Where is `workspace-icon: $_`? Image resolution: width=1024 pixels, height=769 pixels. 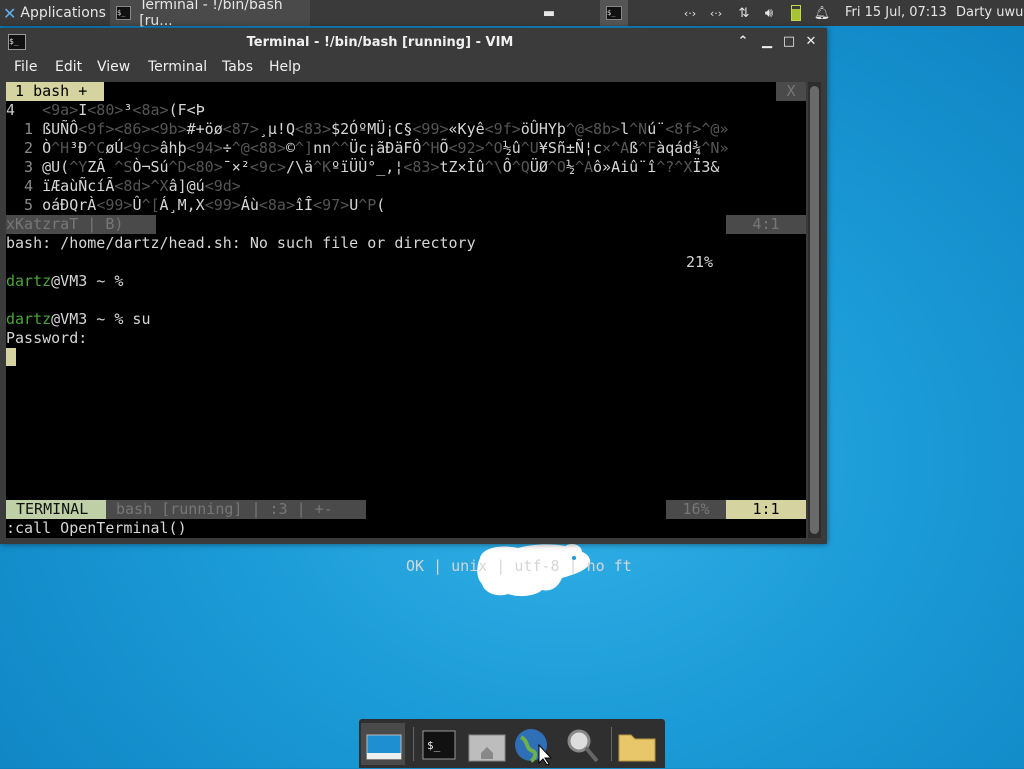
workspace-icon: $_ is located at coordinates (614, 13).